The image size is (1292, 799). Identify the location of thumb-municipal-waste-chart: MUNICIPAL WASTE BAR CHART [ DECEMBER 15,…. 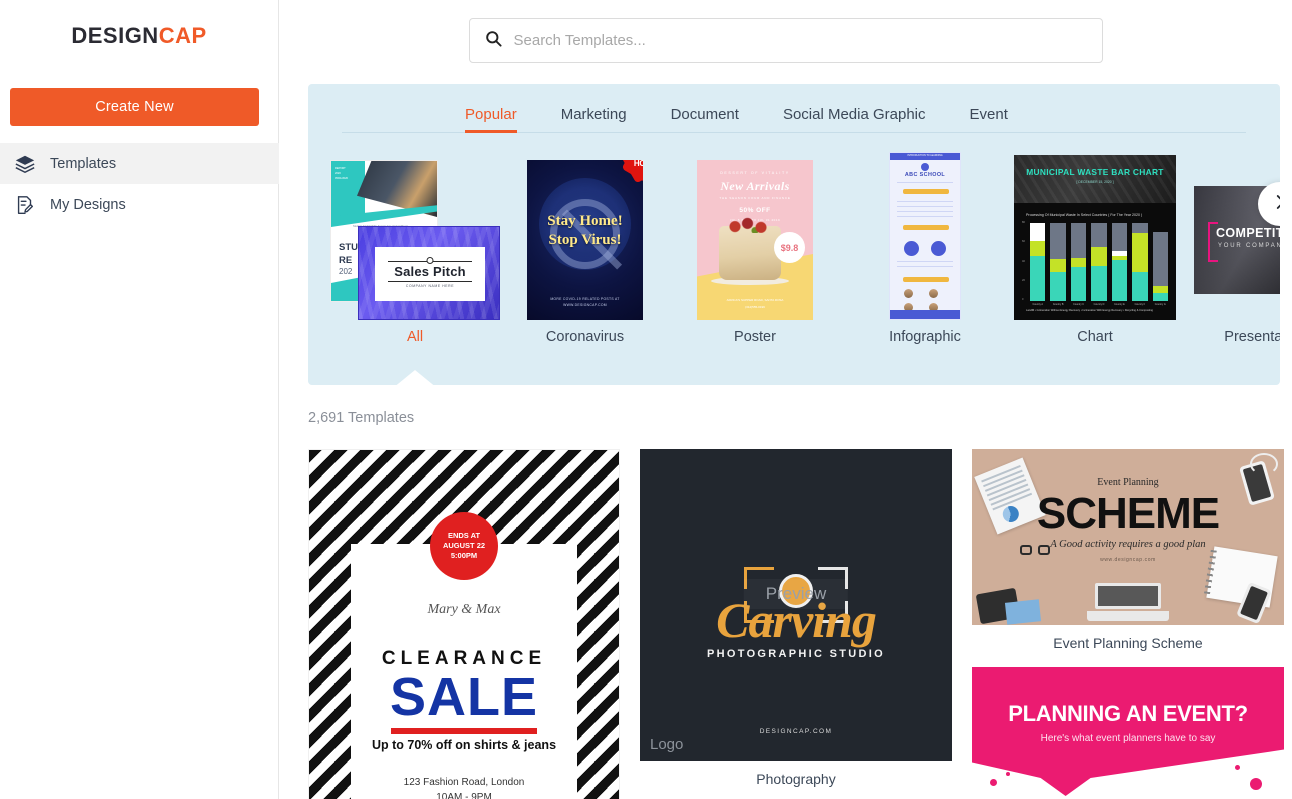
(1095, 237).